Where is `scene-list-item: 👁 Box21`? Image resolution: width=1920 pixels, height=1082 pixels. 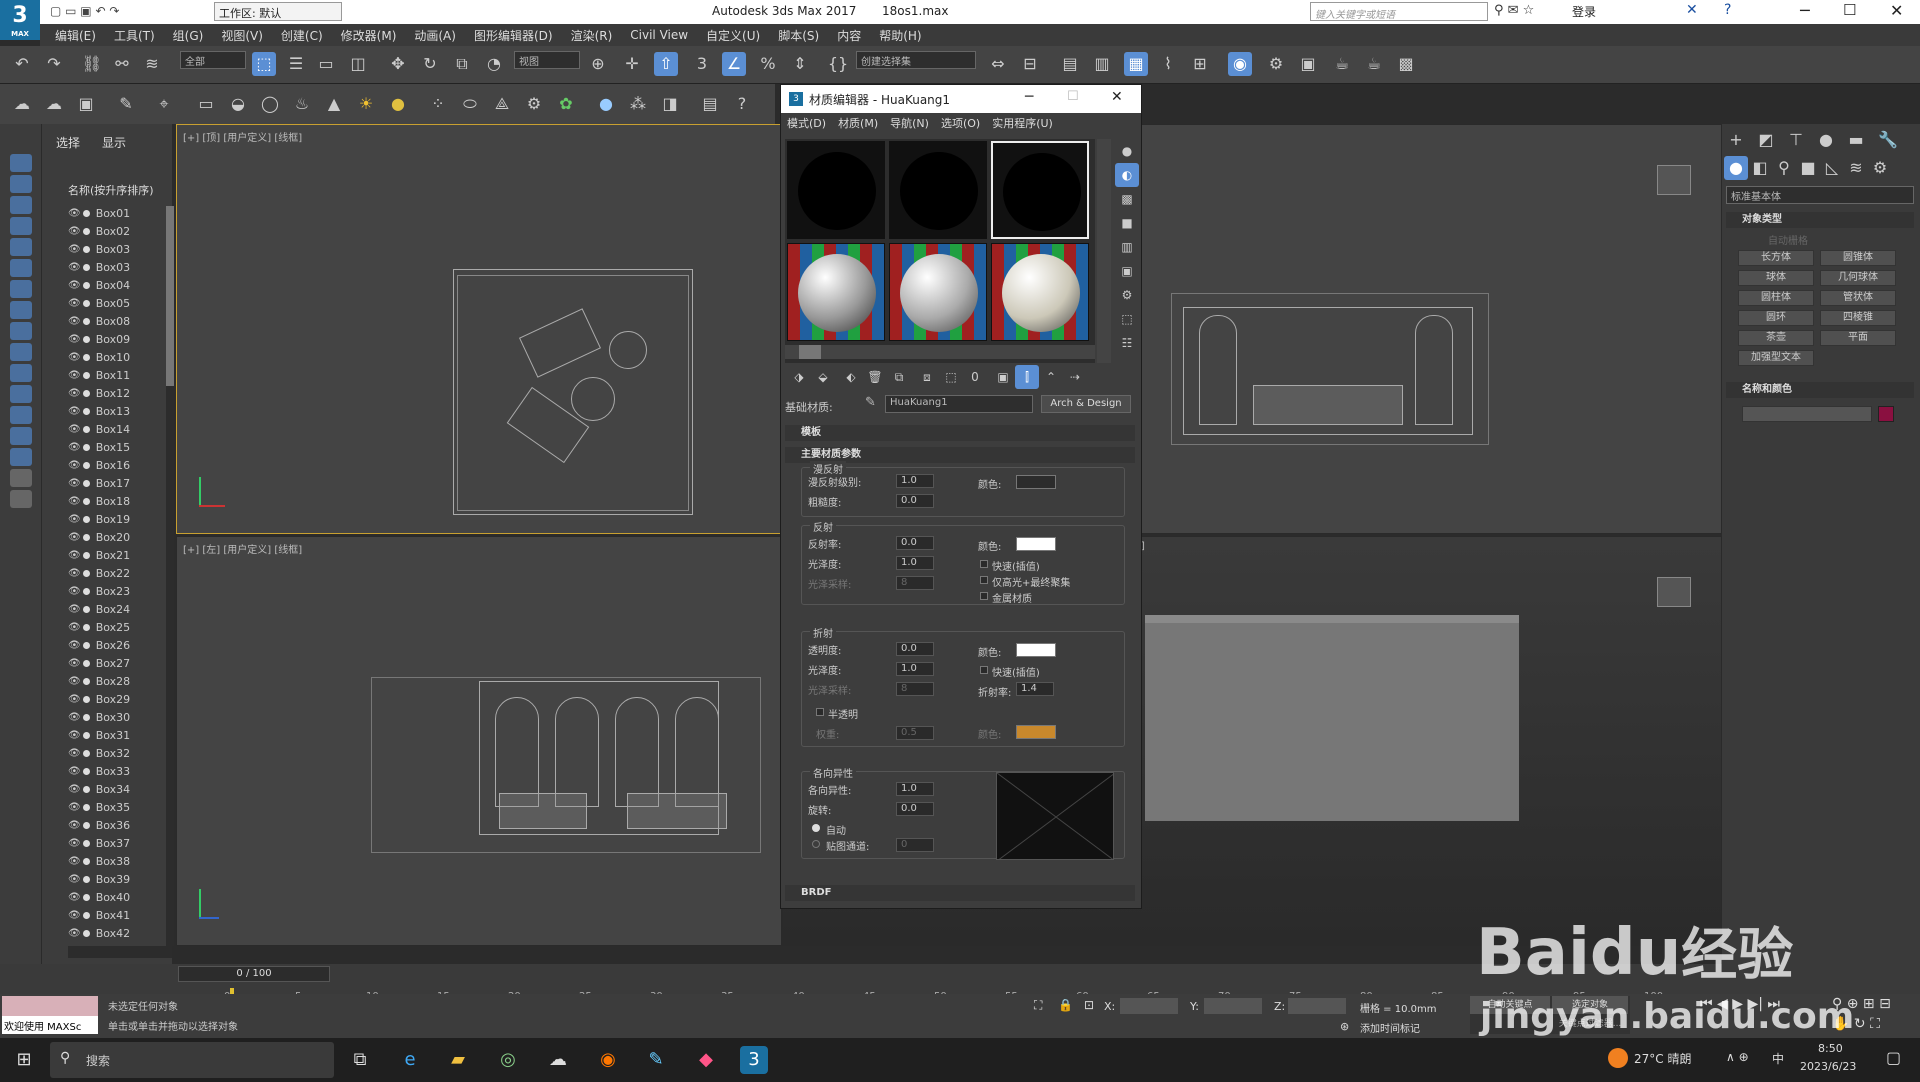 scene-list-item: 👁 Box21 is located at coordinates (118, 555).